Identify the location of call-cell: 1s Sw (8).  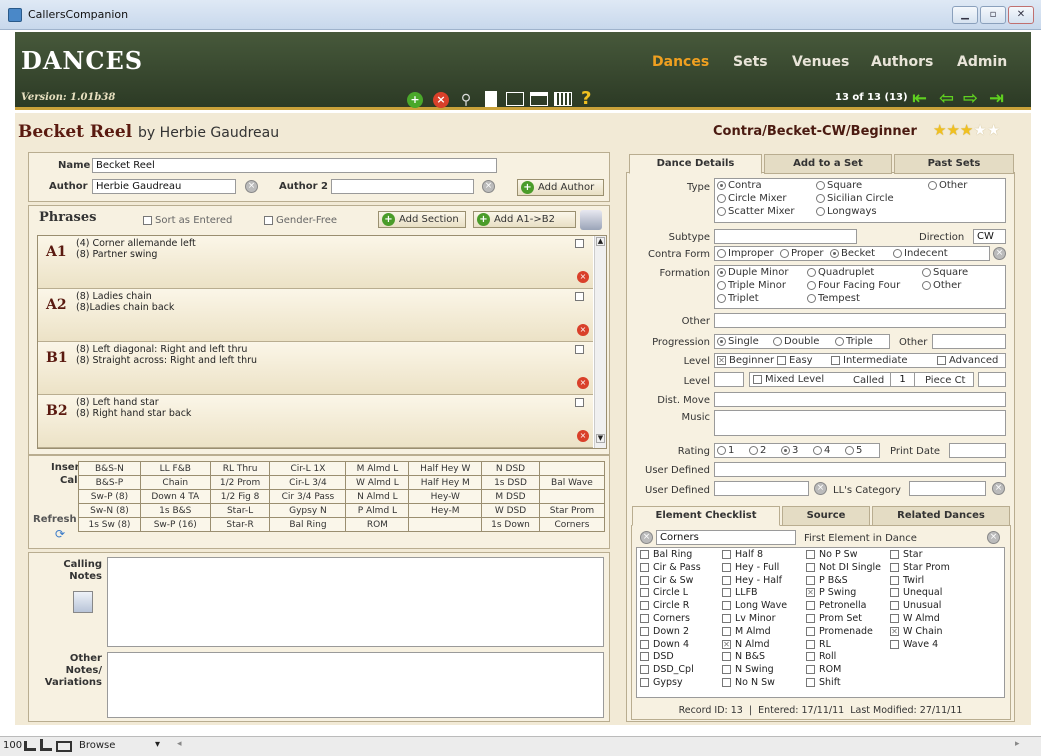
(109, 524).